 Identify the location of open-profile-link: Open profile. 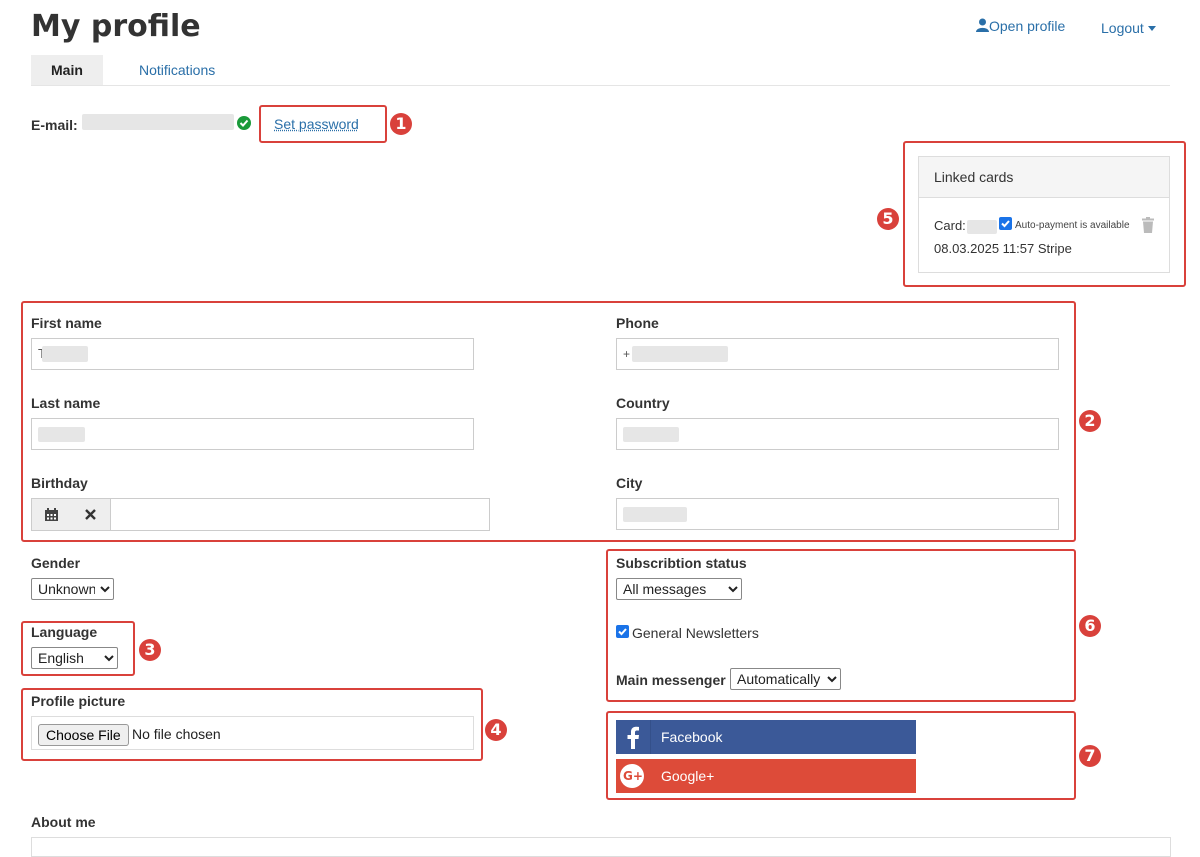
(1020, 26).